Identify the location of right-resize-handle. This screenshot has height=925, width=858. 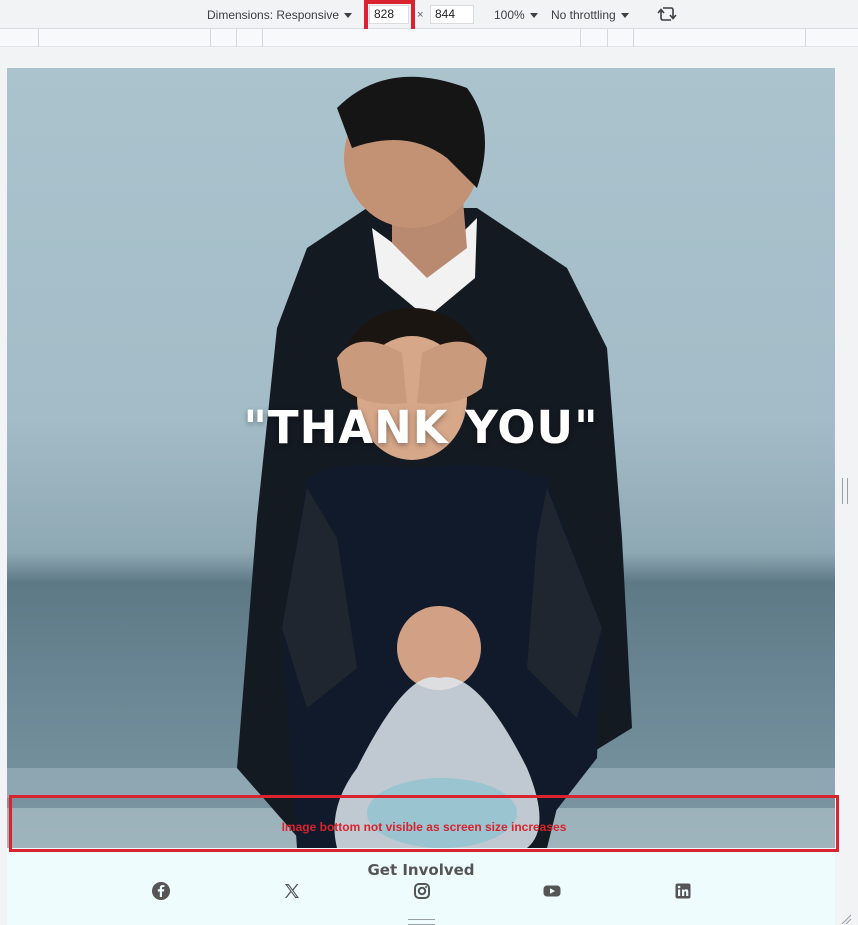
(845, 491).